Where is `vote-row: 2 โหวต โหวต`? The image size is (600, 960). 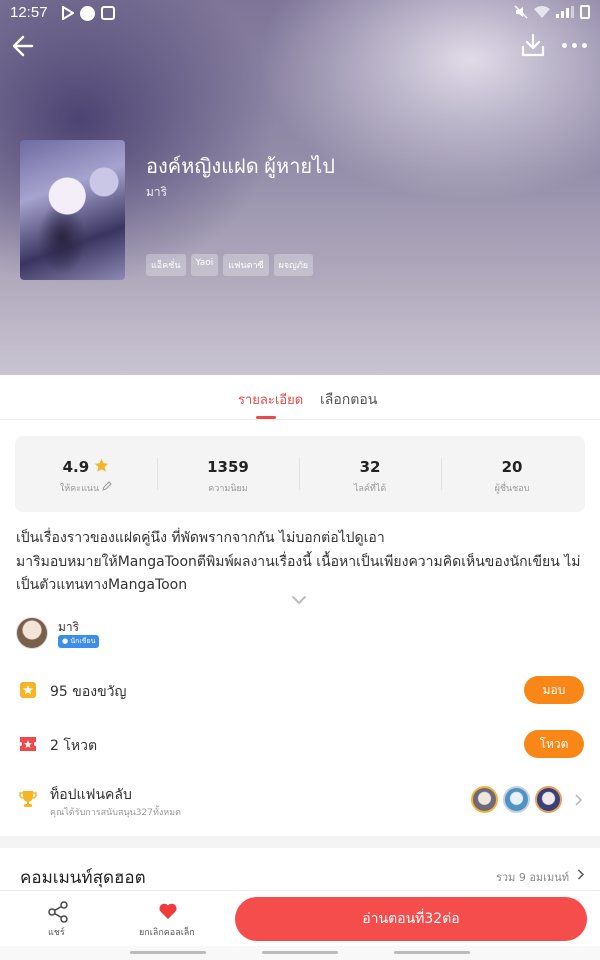 vote-row: 2 โหวต โหวต is located at coordinates (300, 744).